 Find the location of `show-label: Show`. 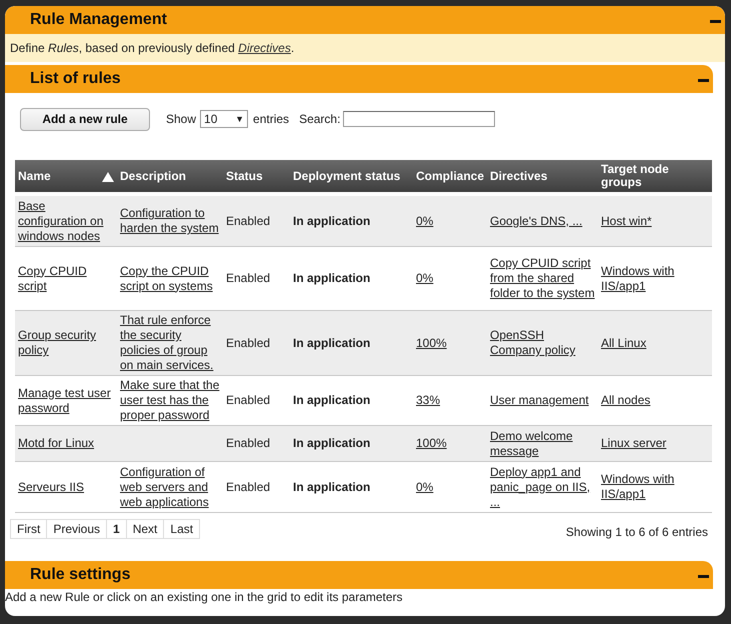

show-label: Show is located at coordinates (181, 119).